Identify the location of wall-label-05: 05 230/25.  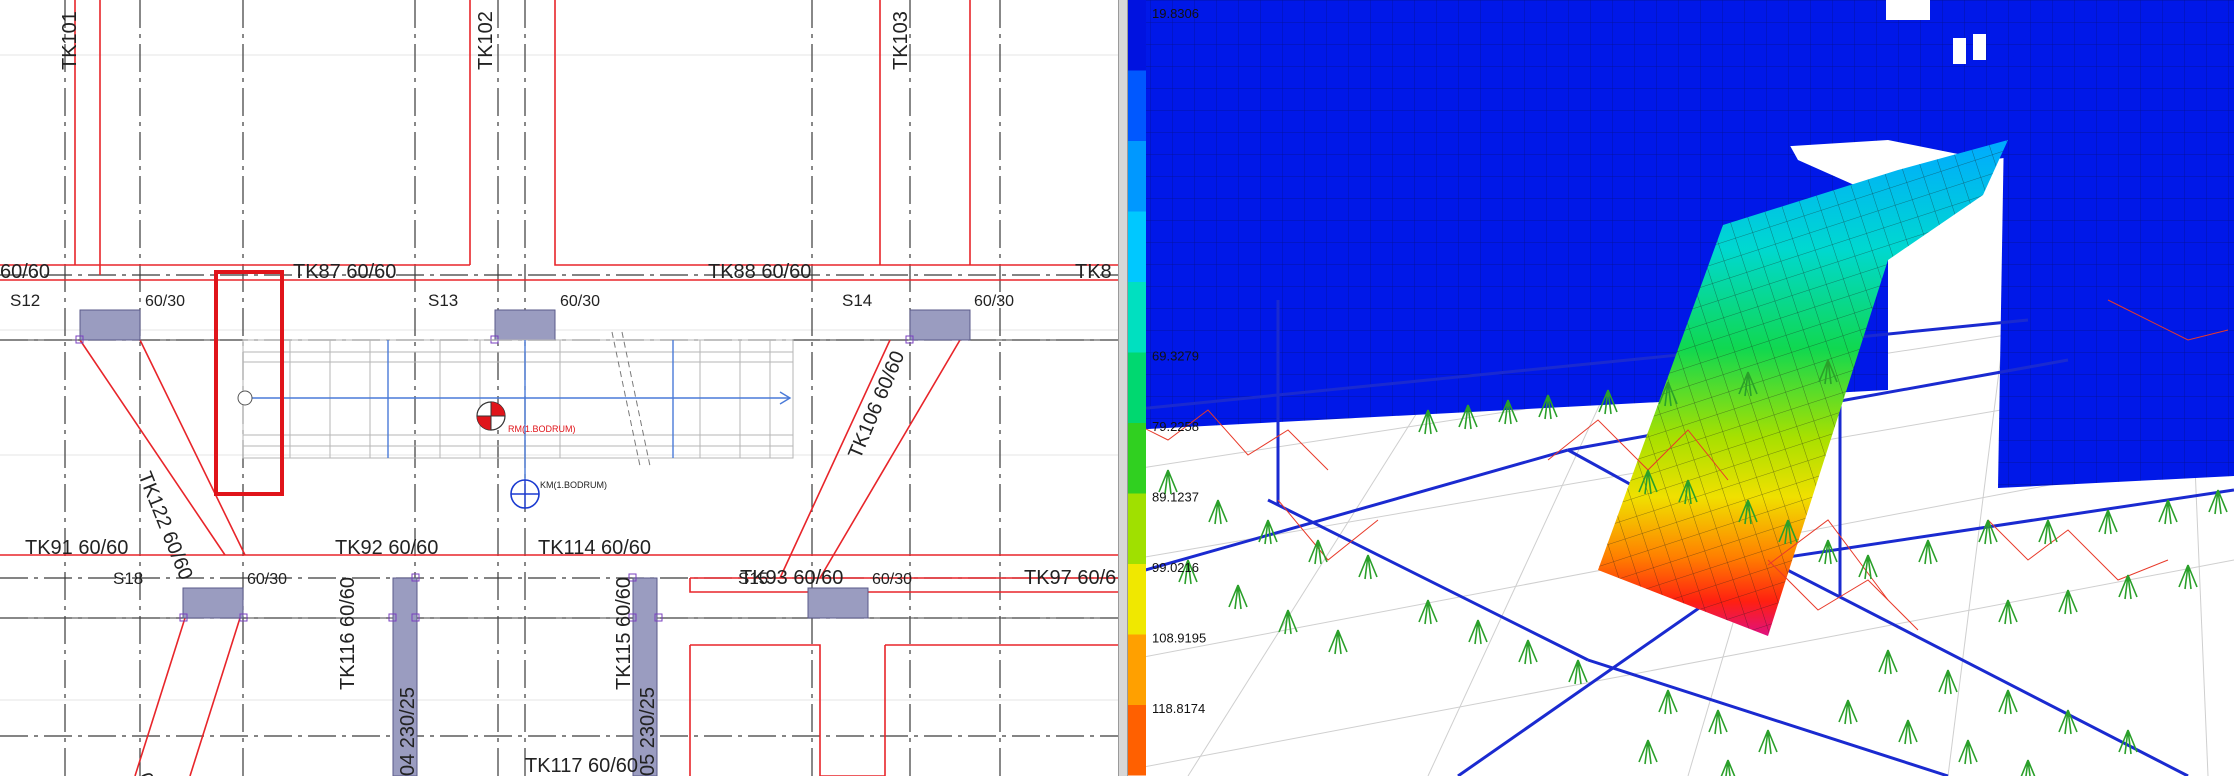
(648, 731).